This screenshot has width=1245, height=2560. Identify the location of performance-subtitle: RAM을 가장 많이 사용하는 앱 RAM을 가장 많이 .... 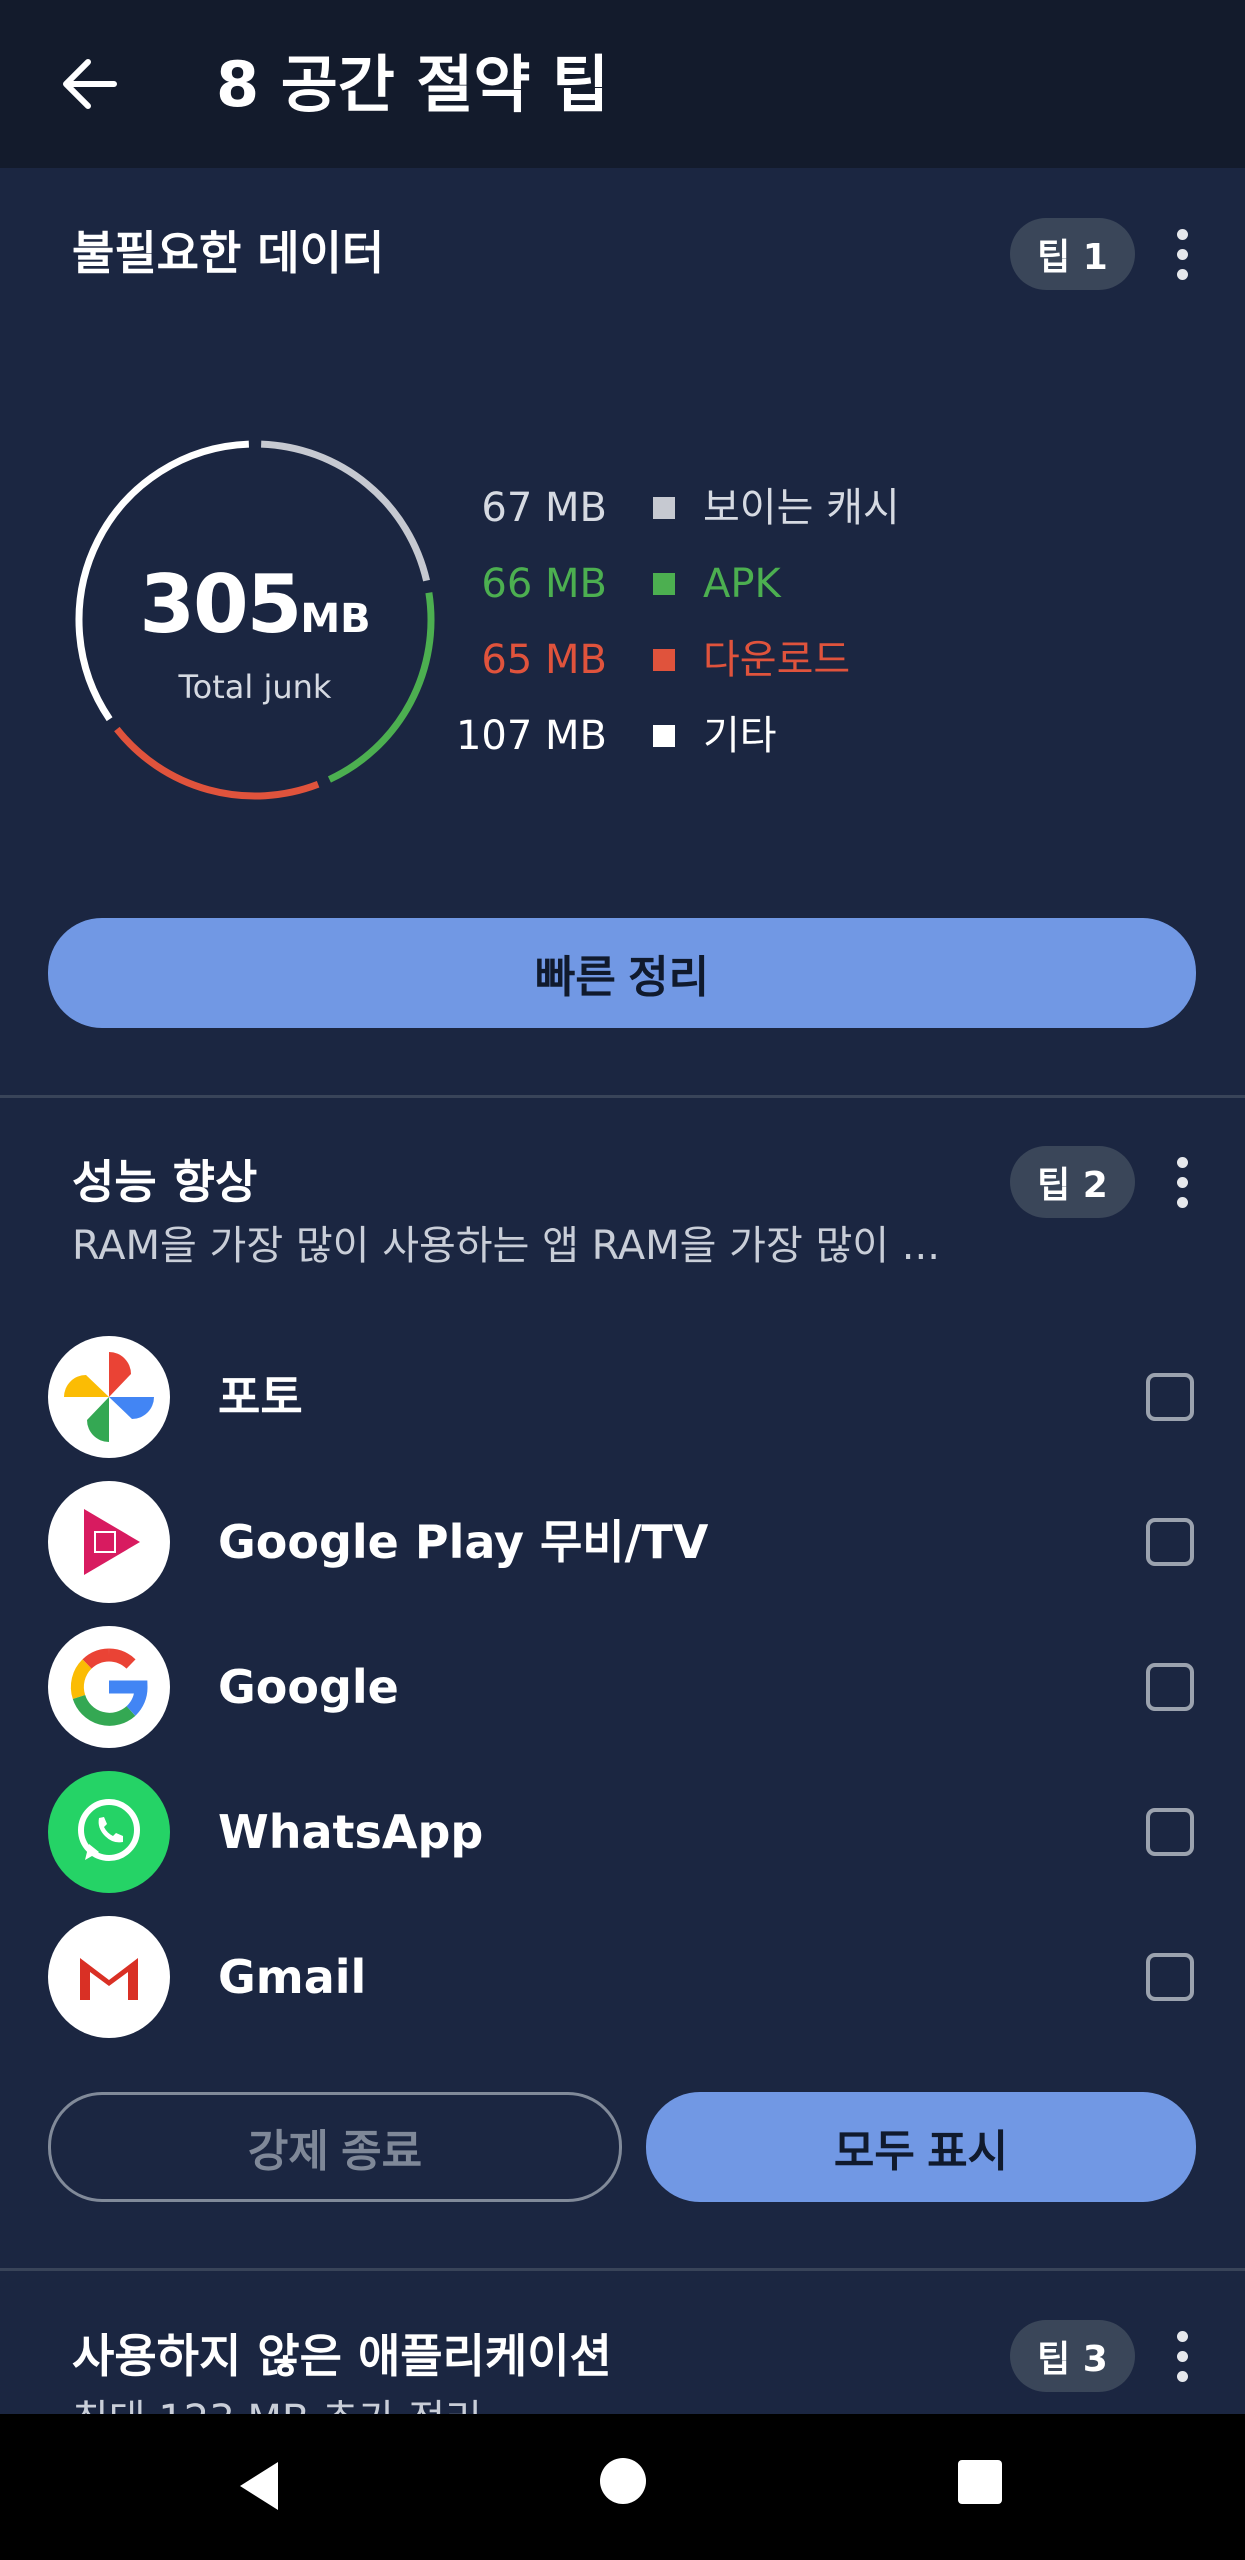
(506, 1246).